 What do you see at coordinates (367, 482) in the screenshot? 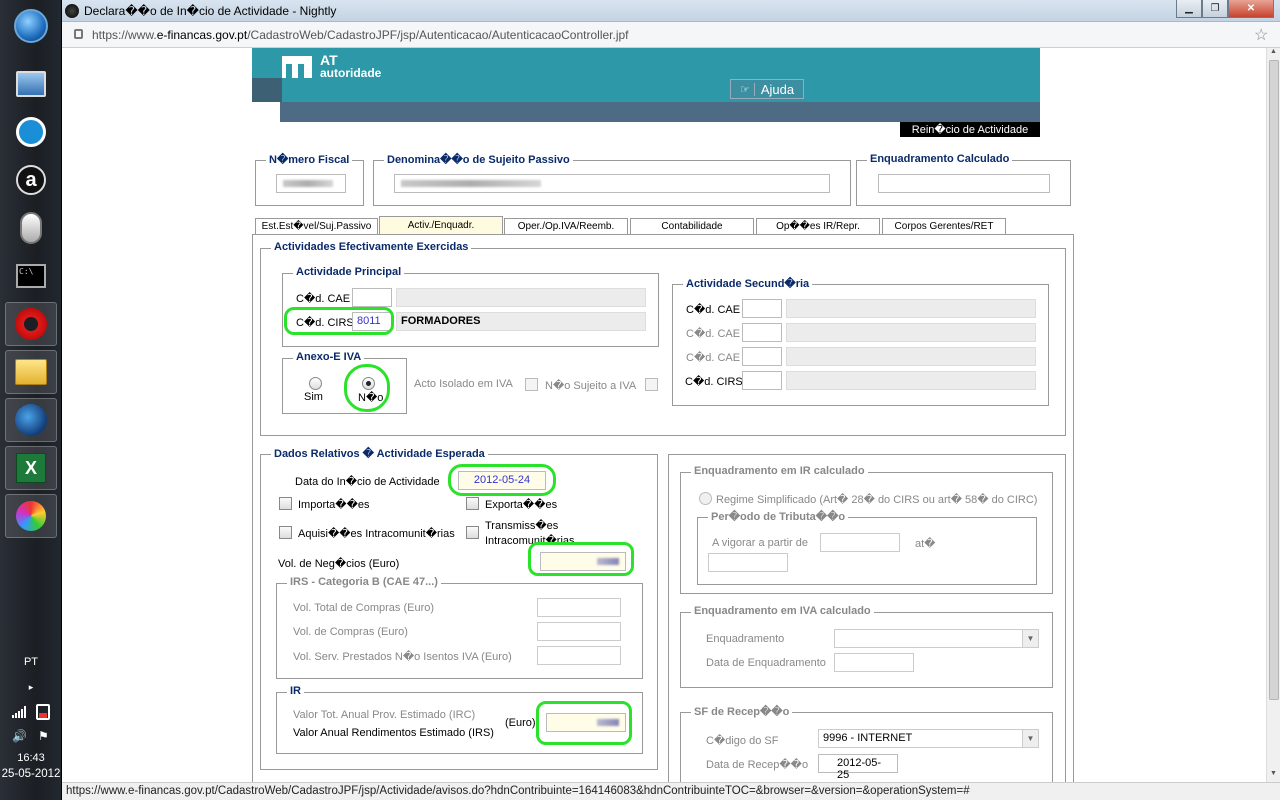
I see `data-inicio-label: Data do In�cio de Actividade` at bounding box center [367, 482].